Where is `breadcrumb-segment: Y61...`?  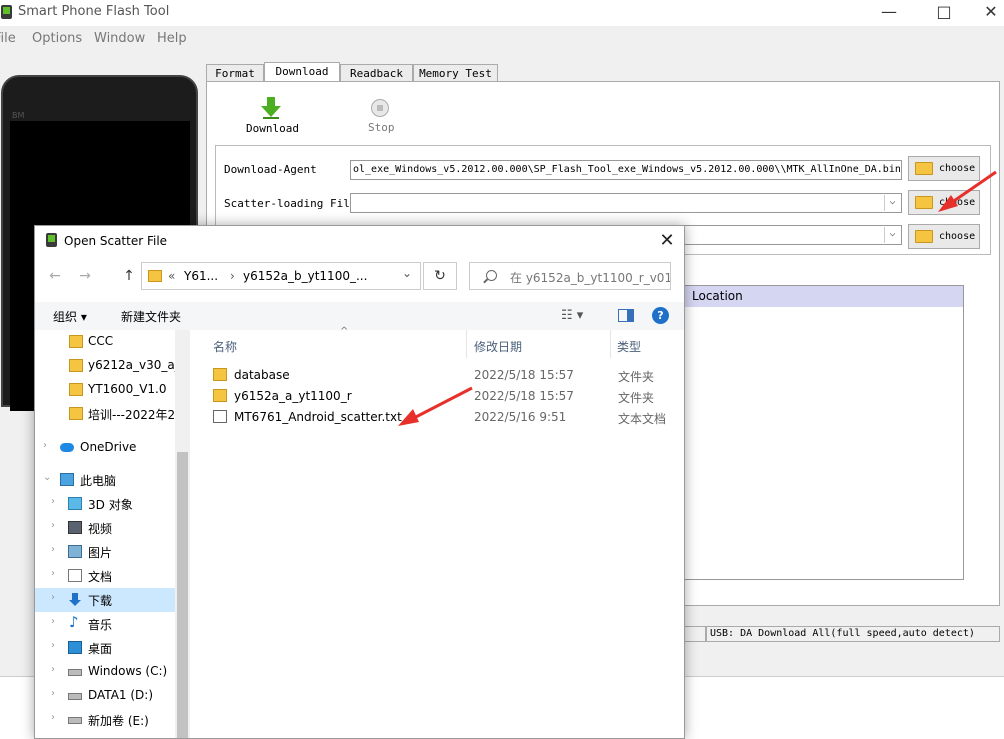 breadcrumb-segment: Y61... is located at coordinates (201, 276).